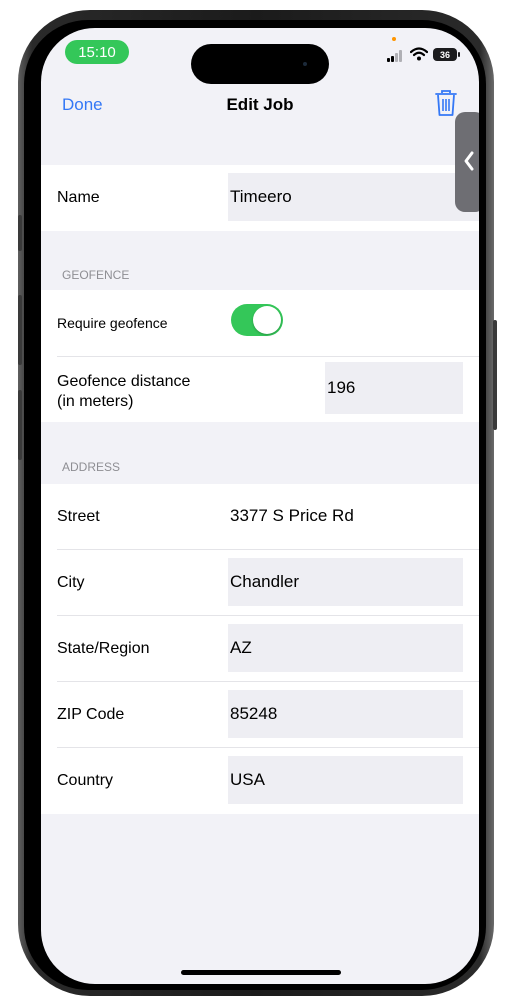 The height and width of the screenshot is (998, 509). I want to click on street-label: Street, so click(78, 516).